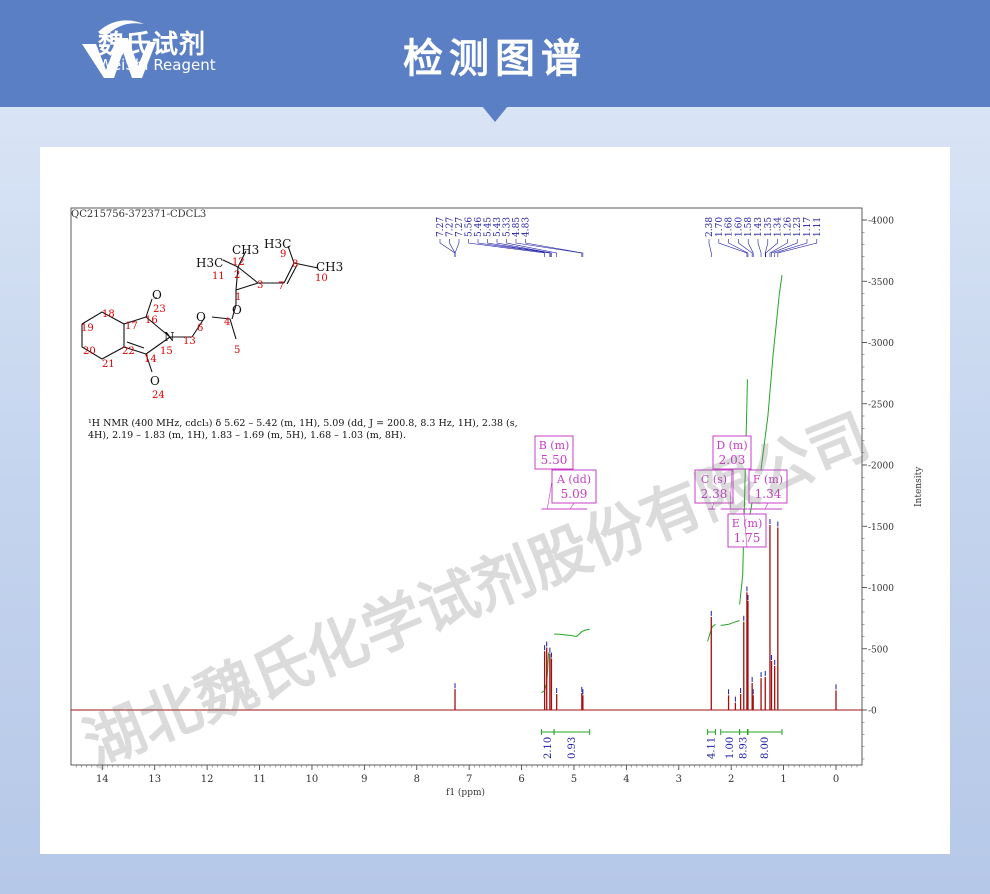  I want to click on svg-text: 6, so click(200, 328).